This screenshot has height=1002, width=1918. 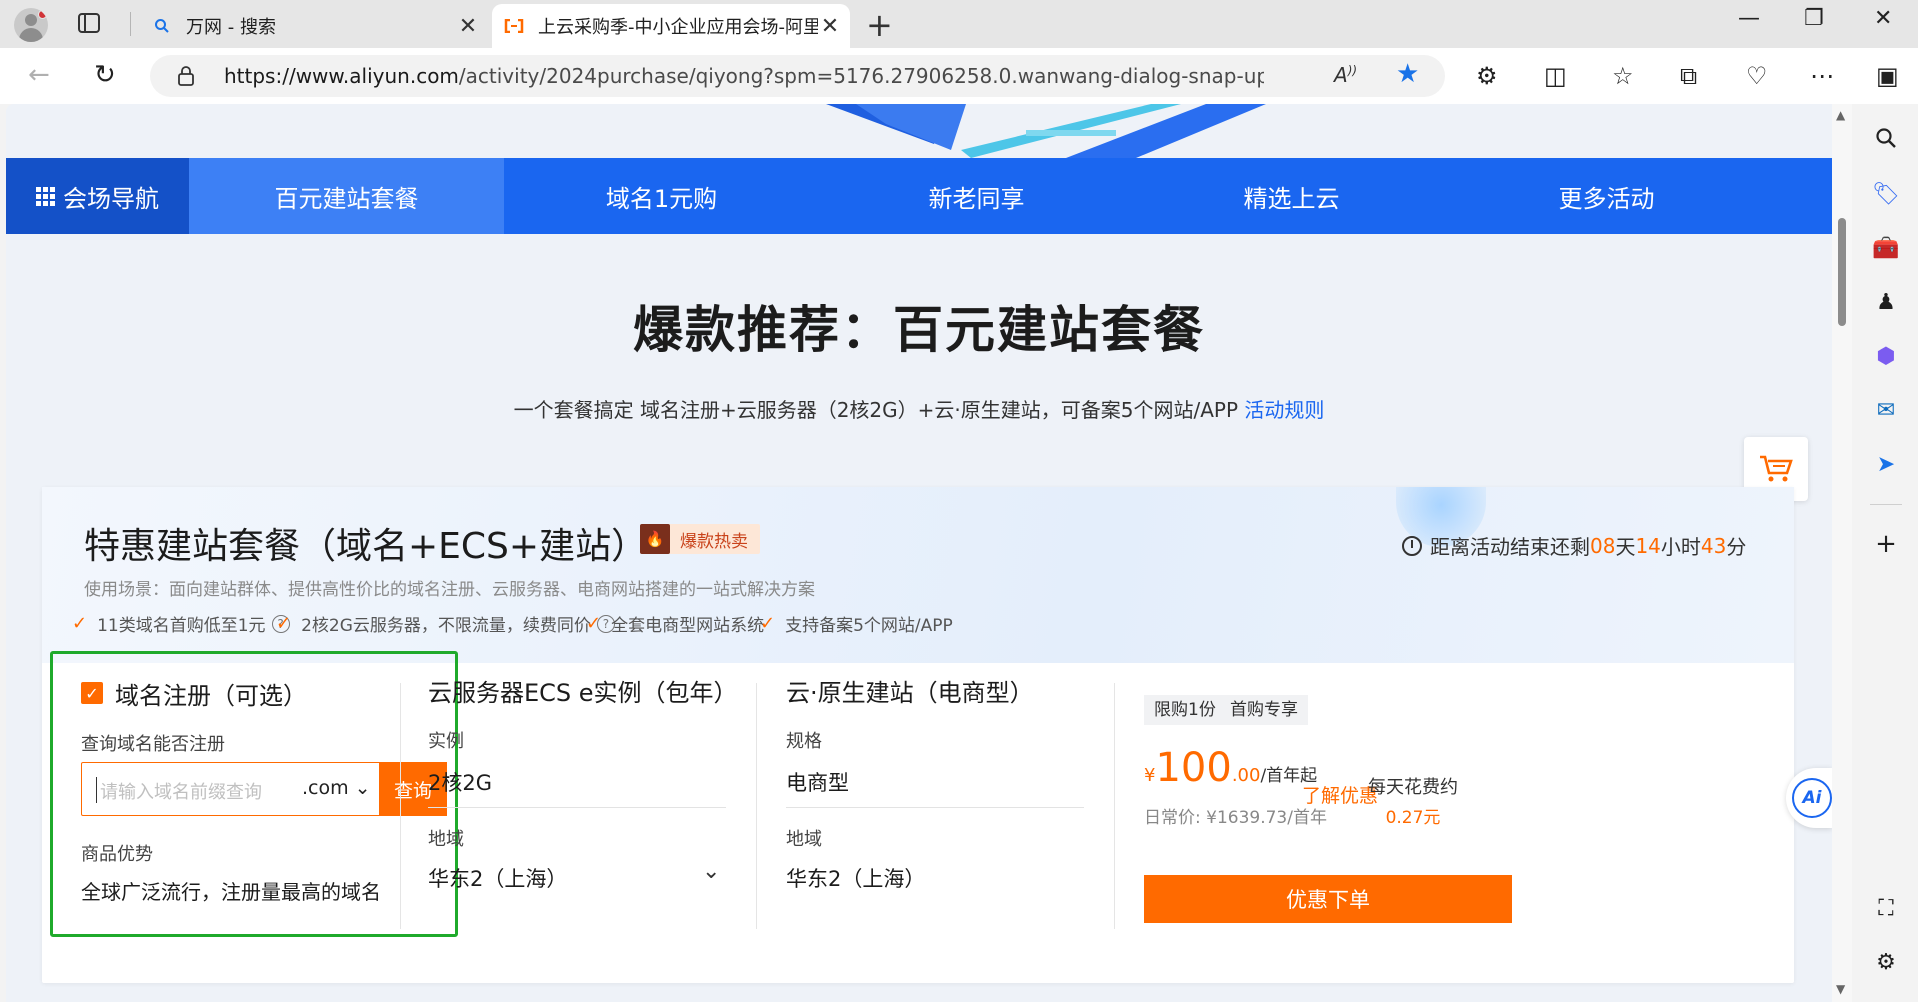 I want to click on tab-aliyun: 上云采购季-中小企业应用会场-阿里云 ✕, so click(x=671, y=26).